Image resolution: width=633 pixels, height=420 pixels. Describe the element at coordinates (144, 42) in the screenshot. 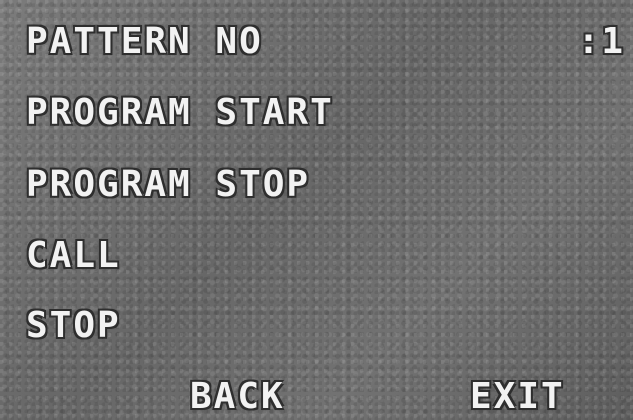

I see `pattern-no-item: PATTERN NO` at that location.